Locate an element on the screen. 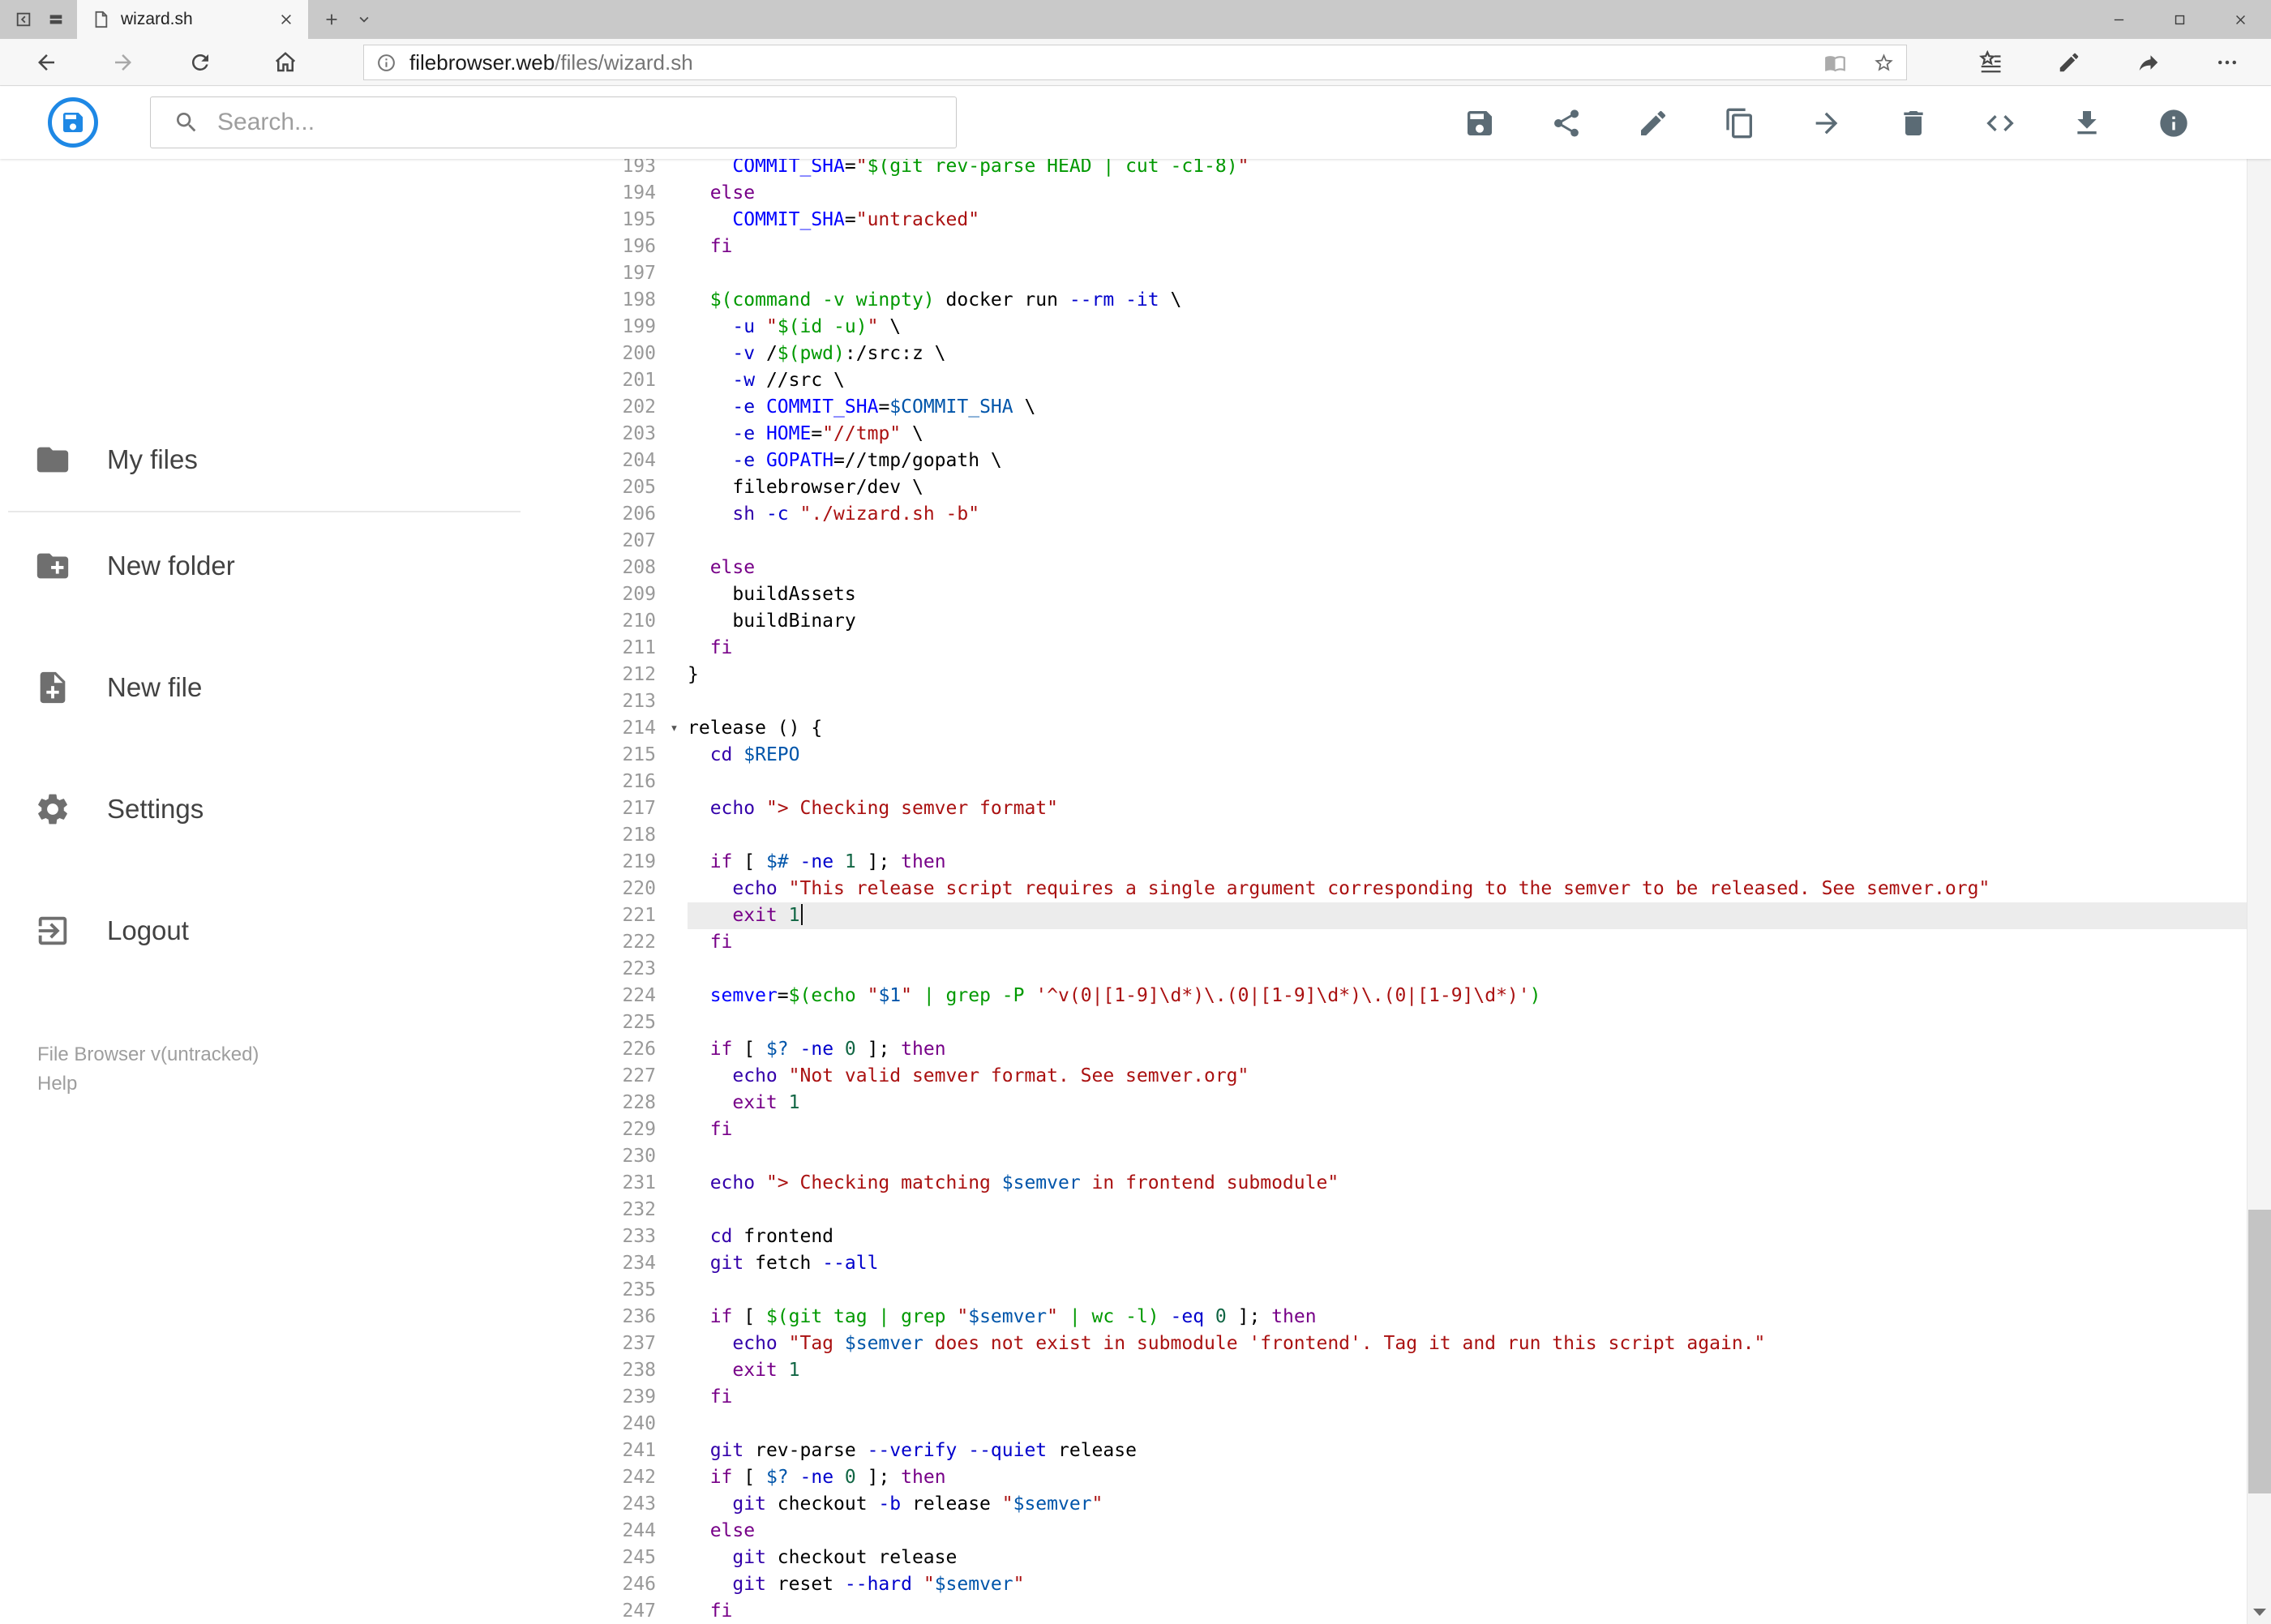 The image size is (2271, 1624). code-text: -e COMMIT_SHA=$COMMIT_SHA \ is located at coordinates (1468, 408).